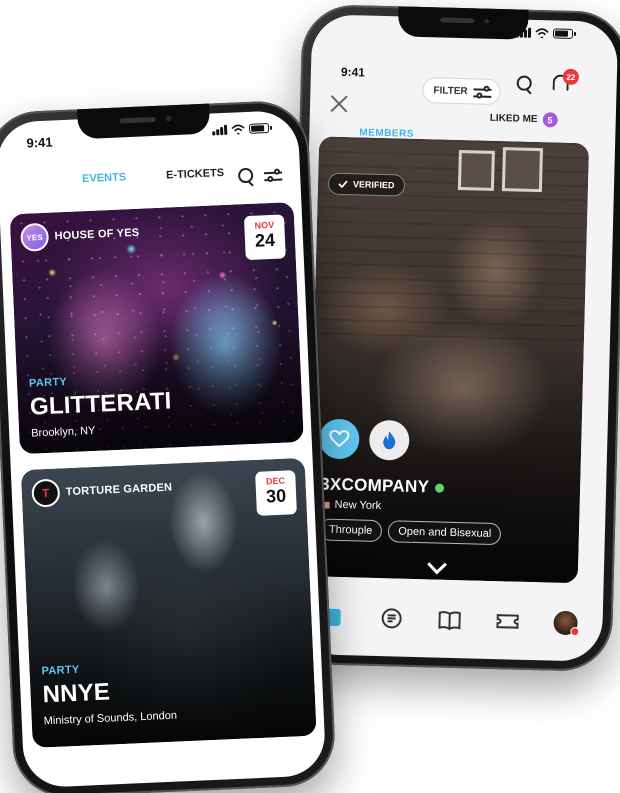 The image size is (620, 793). What do you see at coordinates (571, 77) in the screenshot?
I see `notification-badge: 22` at bounding box center [571, 77].